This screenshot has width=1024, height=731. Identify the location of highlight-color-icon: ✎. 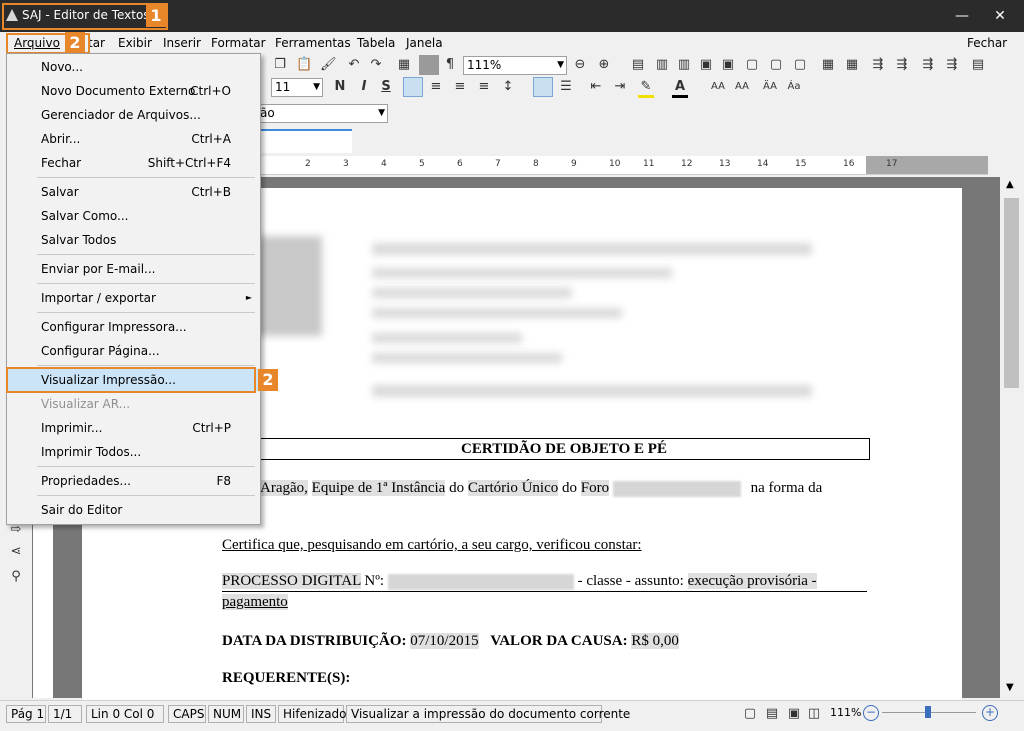
(646, 88).